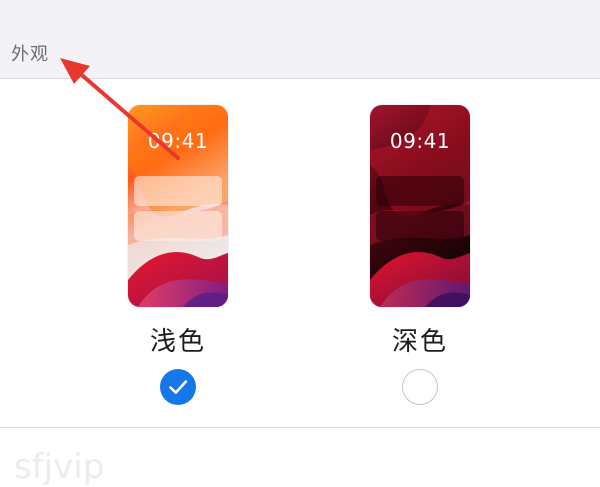 The image size is (600, 487). I want to click on checkmark-icon, so click(178, 387).